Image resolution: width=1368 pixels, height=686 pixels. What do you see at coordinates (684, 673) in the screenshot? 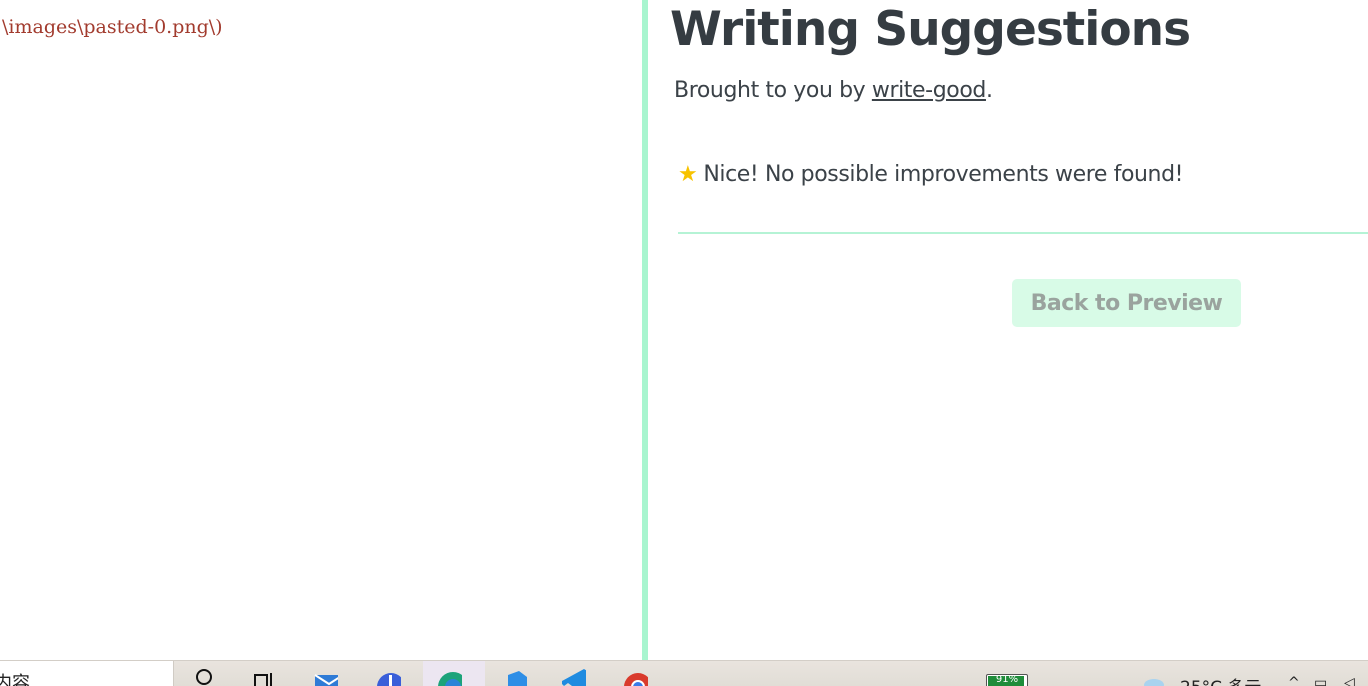
I see `taskbar: 内容 91% 25°C 多云 ^ ▭ ◁` at bounding box center [684, 673].